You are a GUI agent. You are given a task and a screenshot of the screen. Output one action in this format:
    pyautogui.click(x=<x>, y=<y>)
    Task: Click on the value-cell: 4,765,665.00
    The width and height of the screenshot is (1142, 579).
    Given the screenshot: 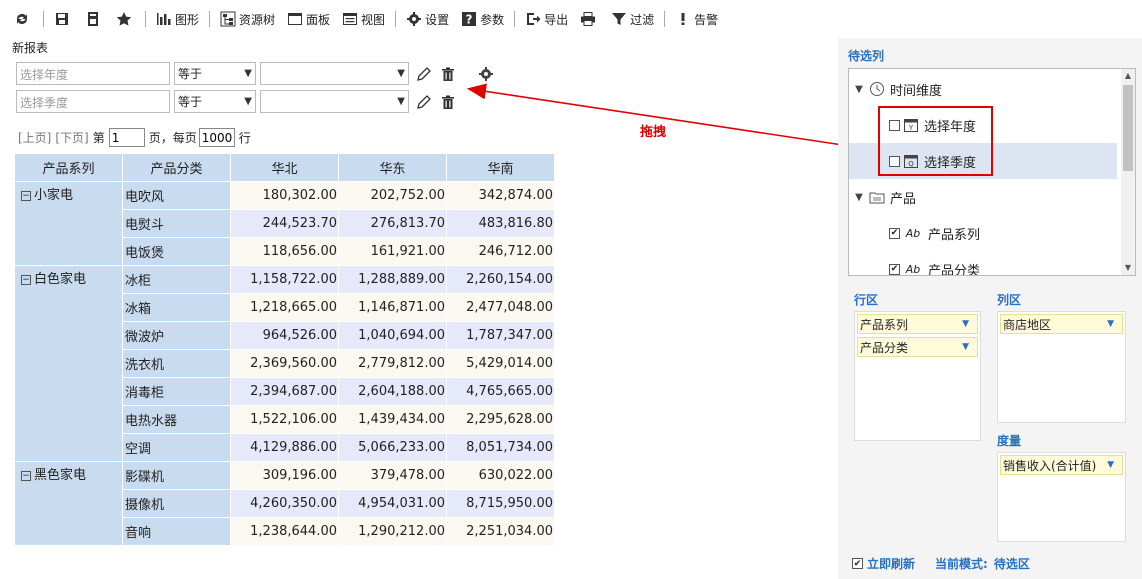 What is the action you would take?
    pyautogui.click(x=500, y=391)
    